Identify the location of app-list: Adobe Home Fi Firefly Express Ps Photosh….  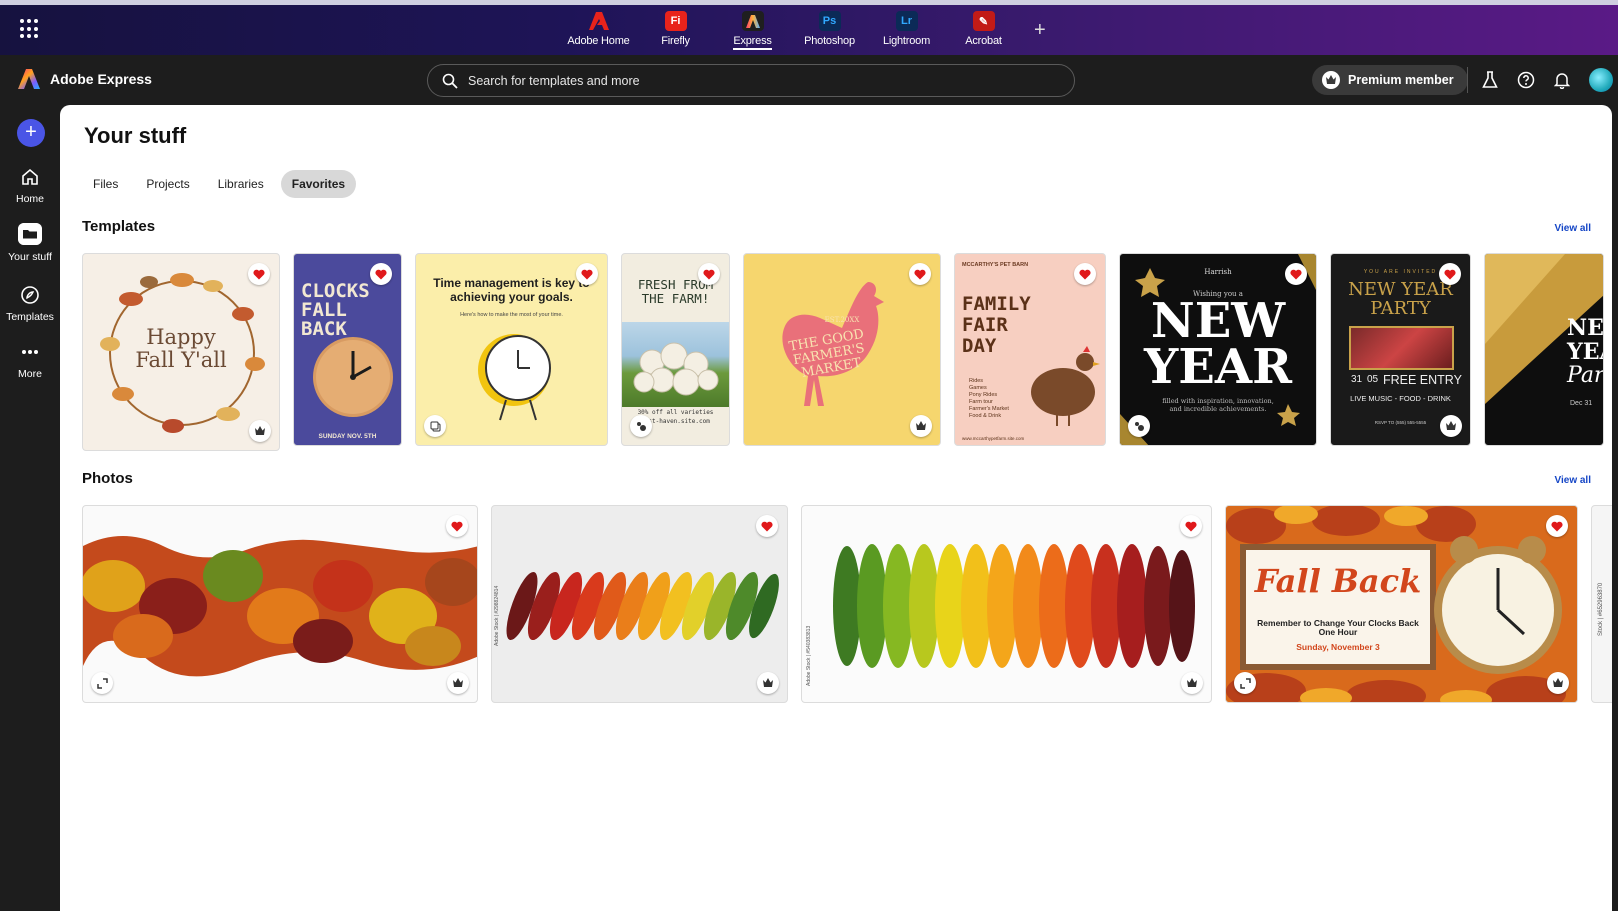
(791, 30).